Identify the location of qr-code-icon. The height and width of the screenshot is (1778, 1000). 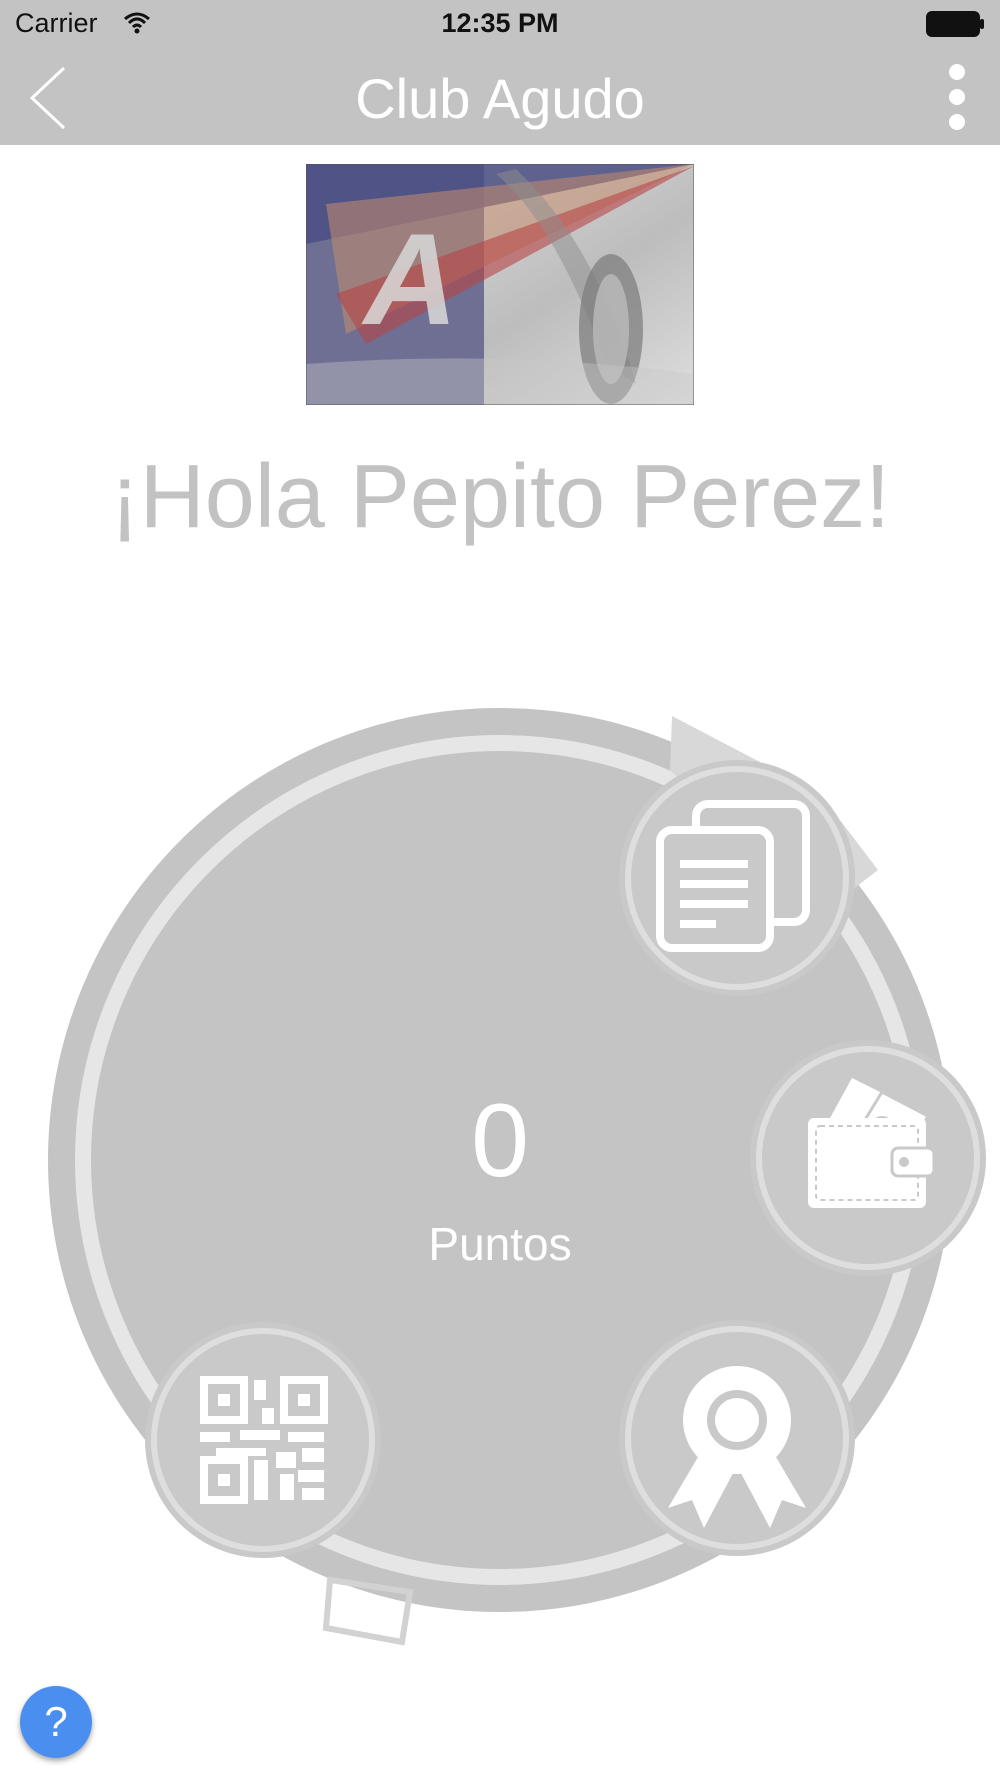
(264, 1440).